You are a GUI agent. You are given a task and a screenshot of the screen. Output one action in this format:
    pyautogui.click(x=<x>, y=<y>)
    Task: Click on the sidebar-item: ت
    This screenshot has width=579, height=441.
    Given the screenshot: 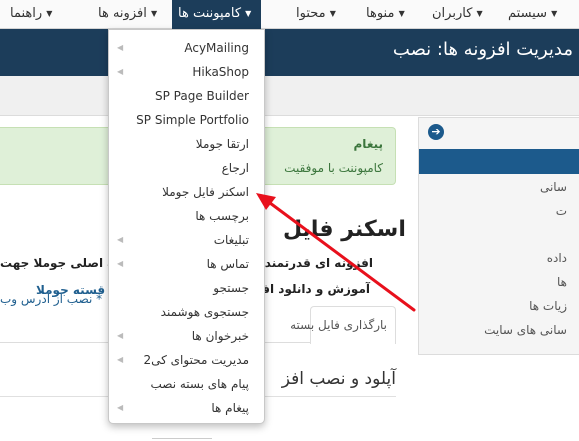 What is the action you would take?
    pyautogui.click(x=561, y=211)
    